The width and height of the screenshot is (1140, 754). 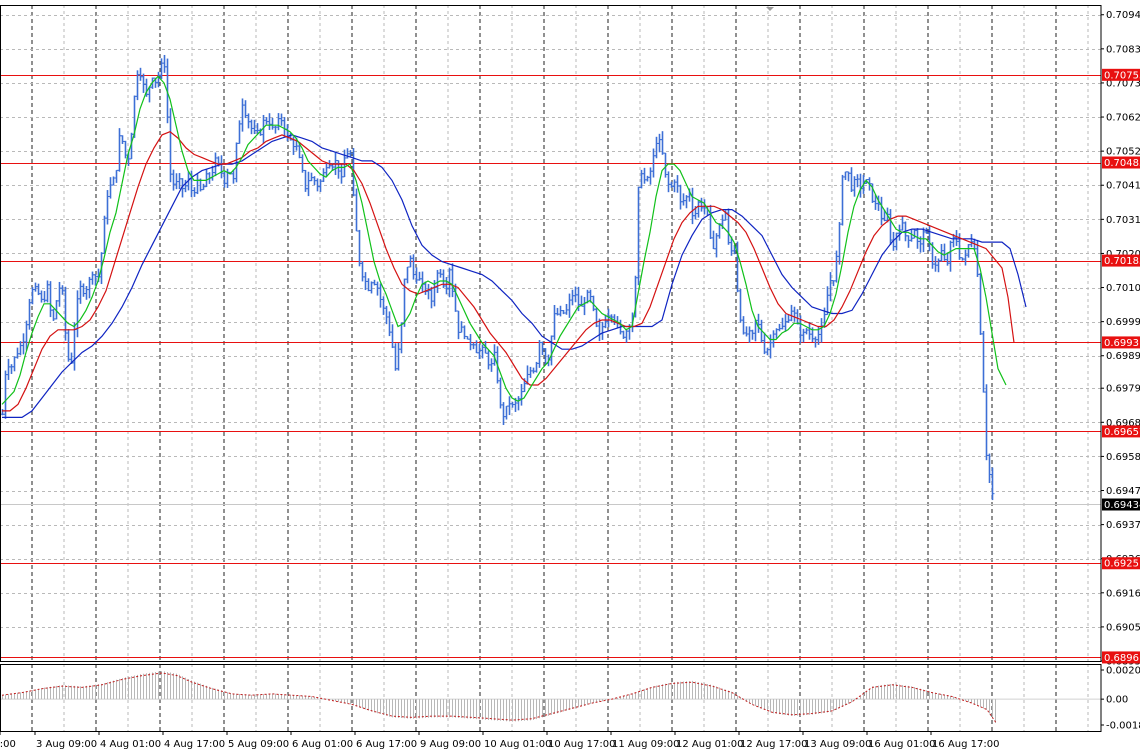 I want to click on time-tick-label: 10 Aug 01:00, so click(x=517, y=744).